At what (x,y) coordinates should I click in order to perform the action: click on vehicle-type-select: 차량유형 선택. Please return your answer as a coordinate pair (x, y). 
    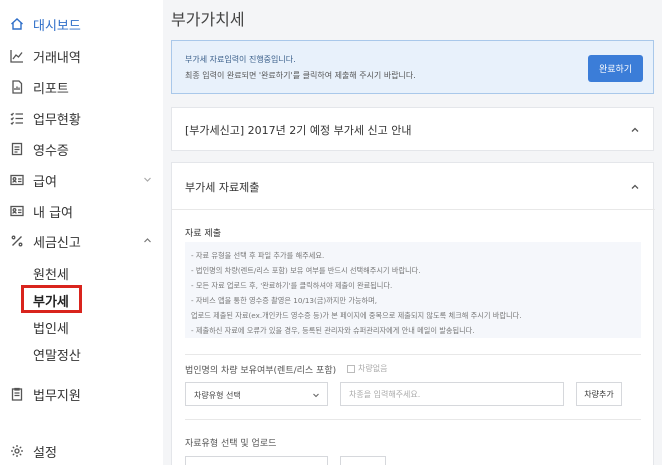
    Looking at the image, I should click on (256, 394).